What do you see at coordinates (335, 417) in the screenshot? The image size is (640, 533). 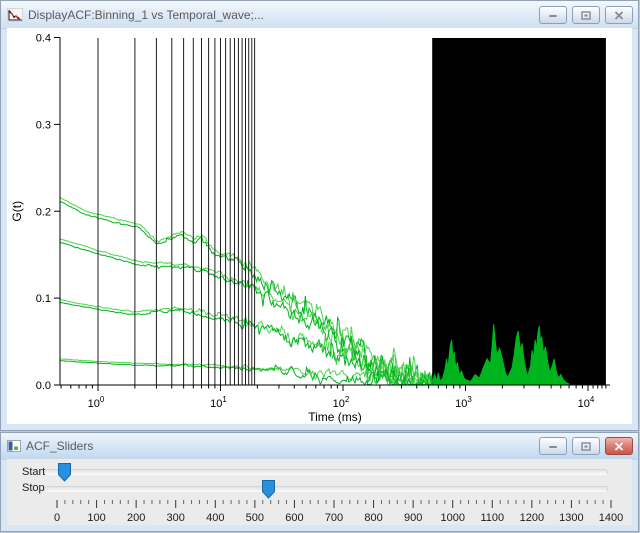 I see `svg-text: Time (ms)` at bounding box center [335, 417].